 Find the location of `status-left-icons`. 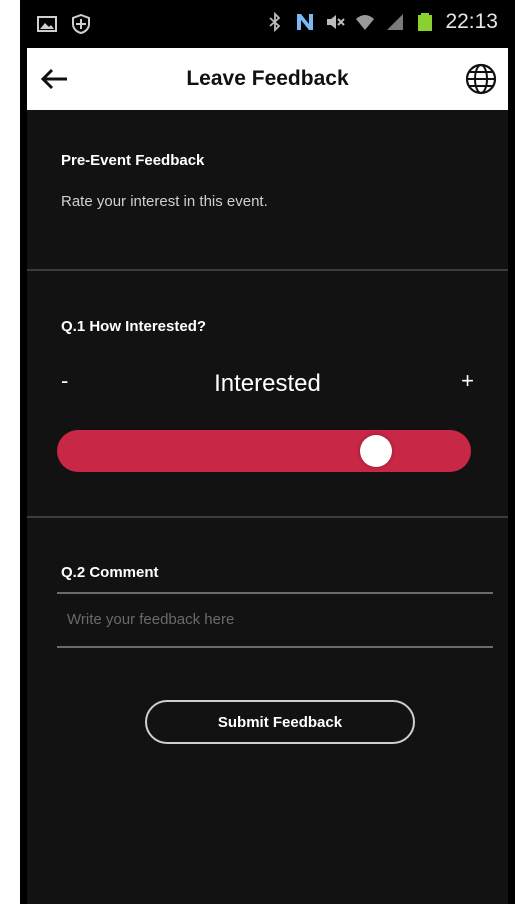

status-left-icons is located at coordinates (64, 24).